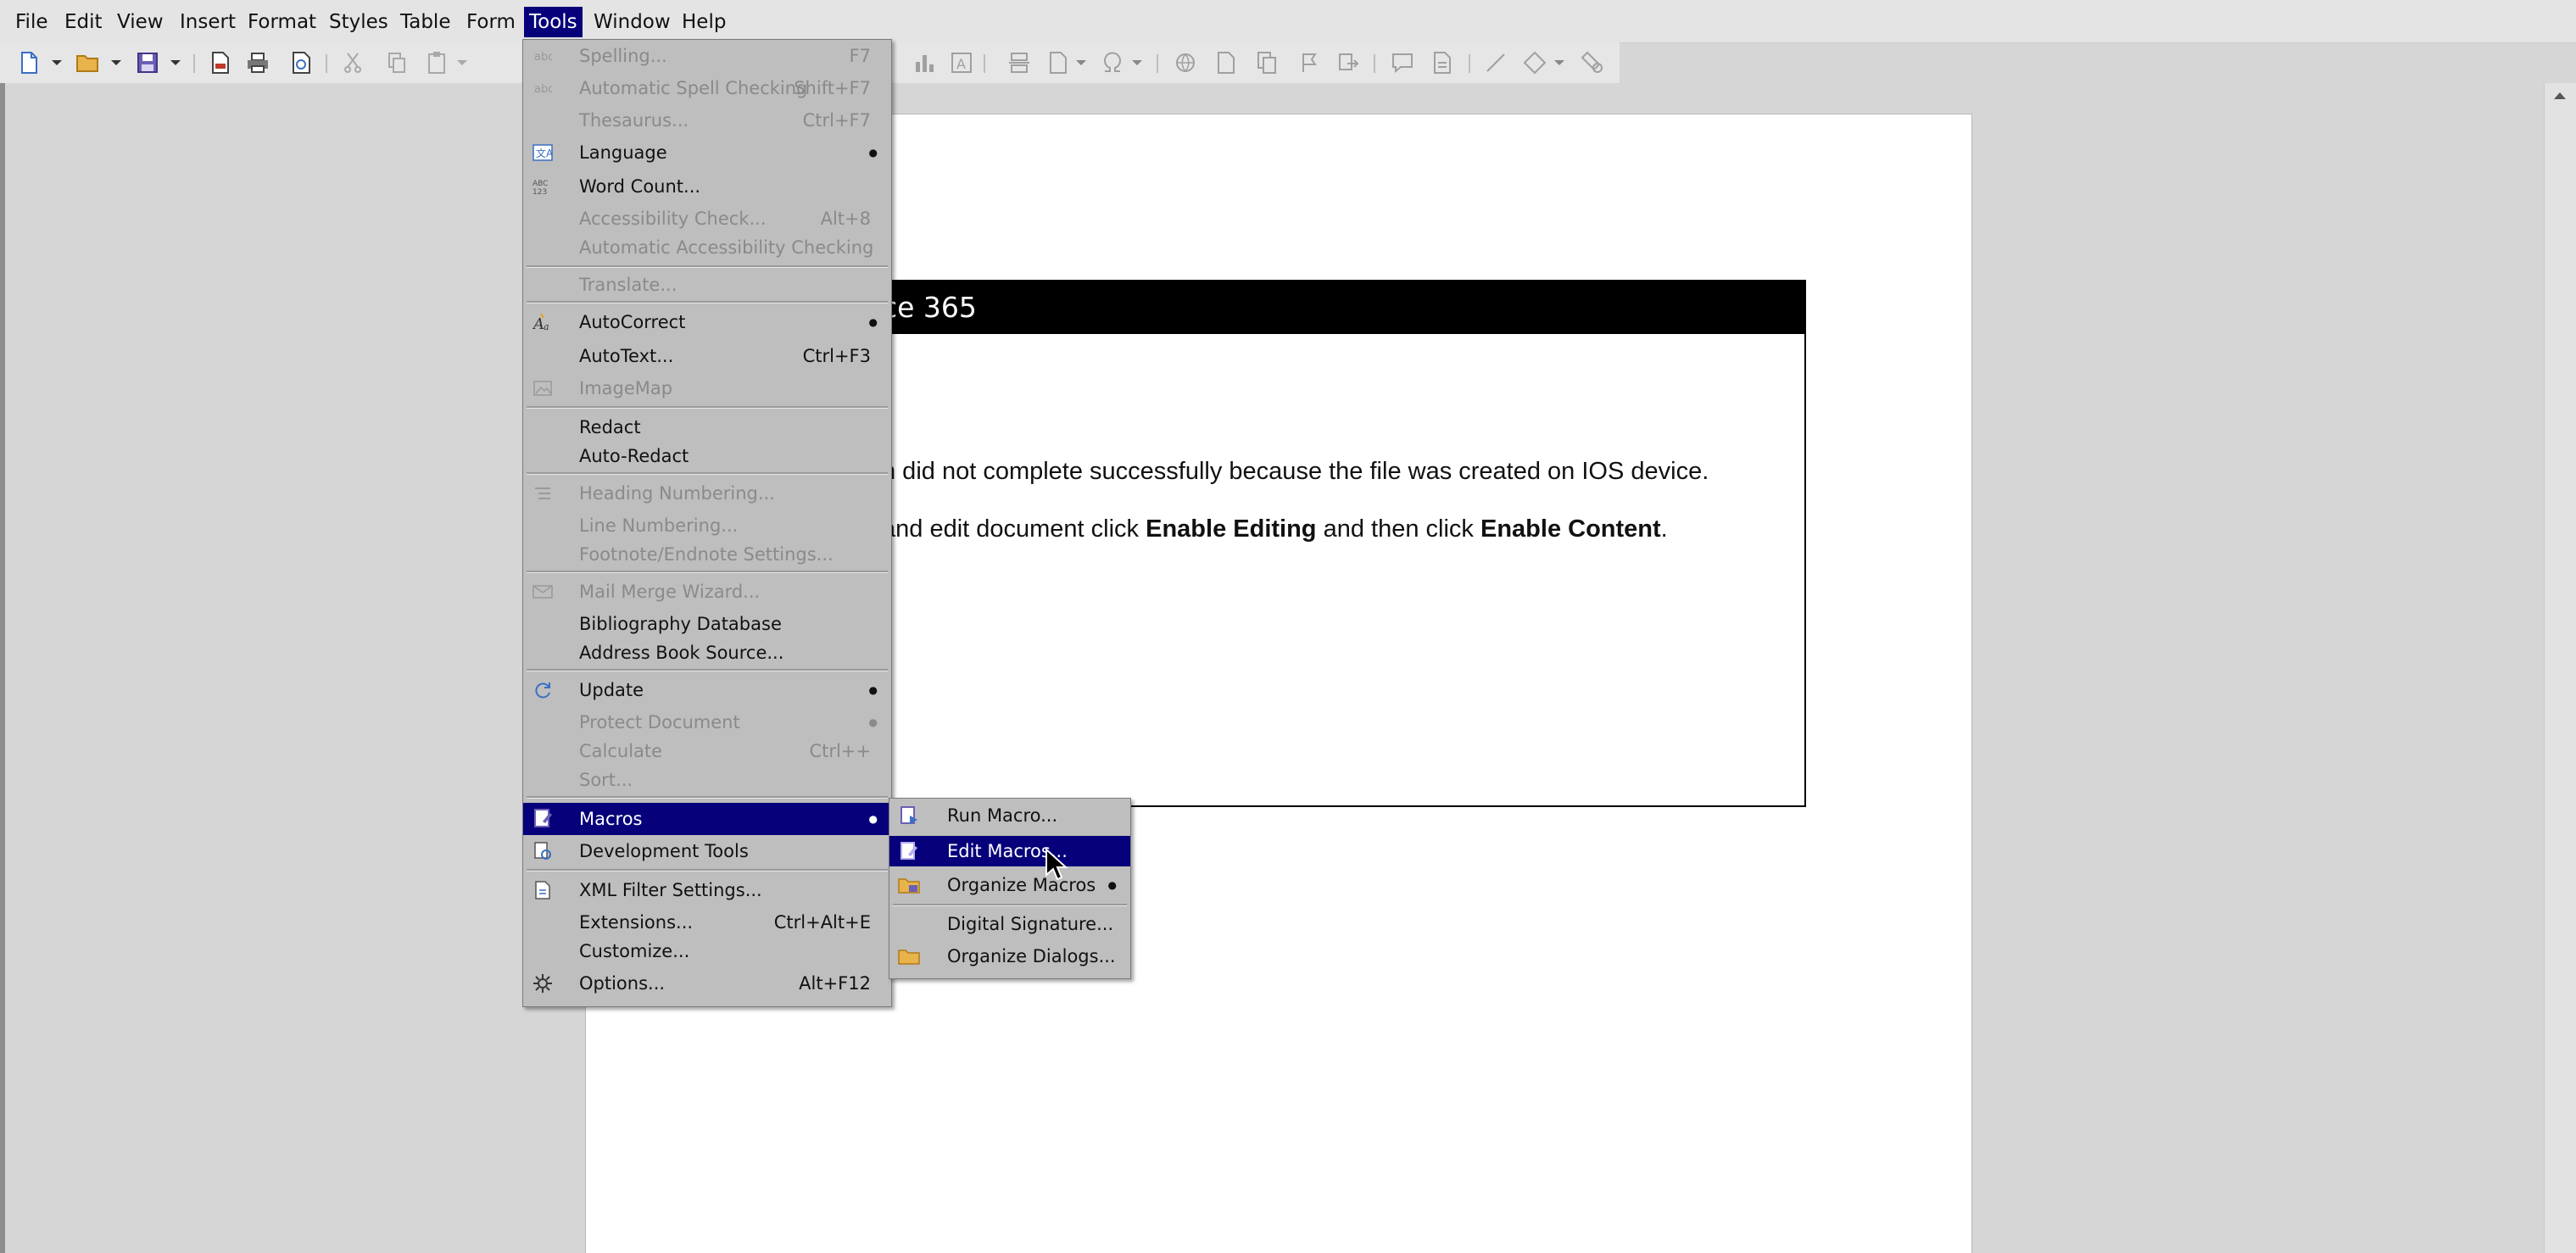  What do you see at coordinates (707, 922) in the screenshot?
I see `menu-item-extensions: Extensions... Ctrl+Alt+E` at bounding box center [707, 922].